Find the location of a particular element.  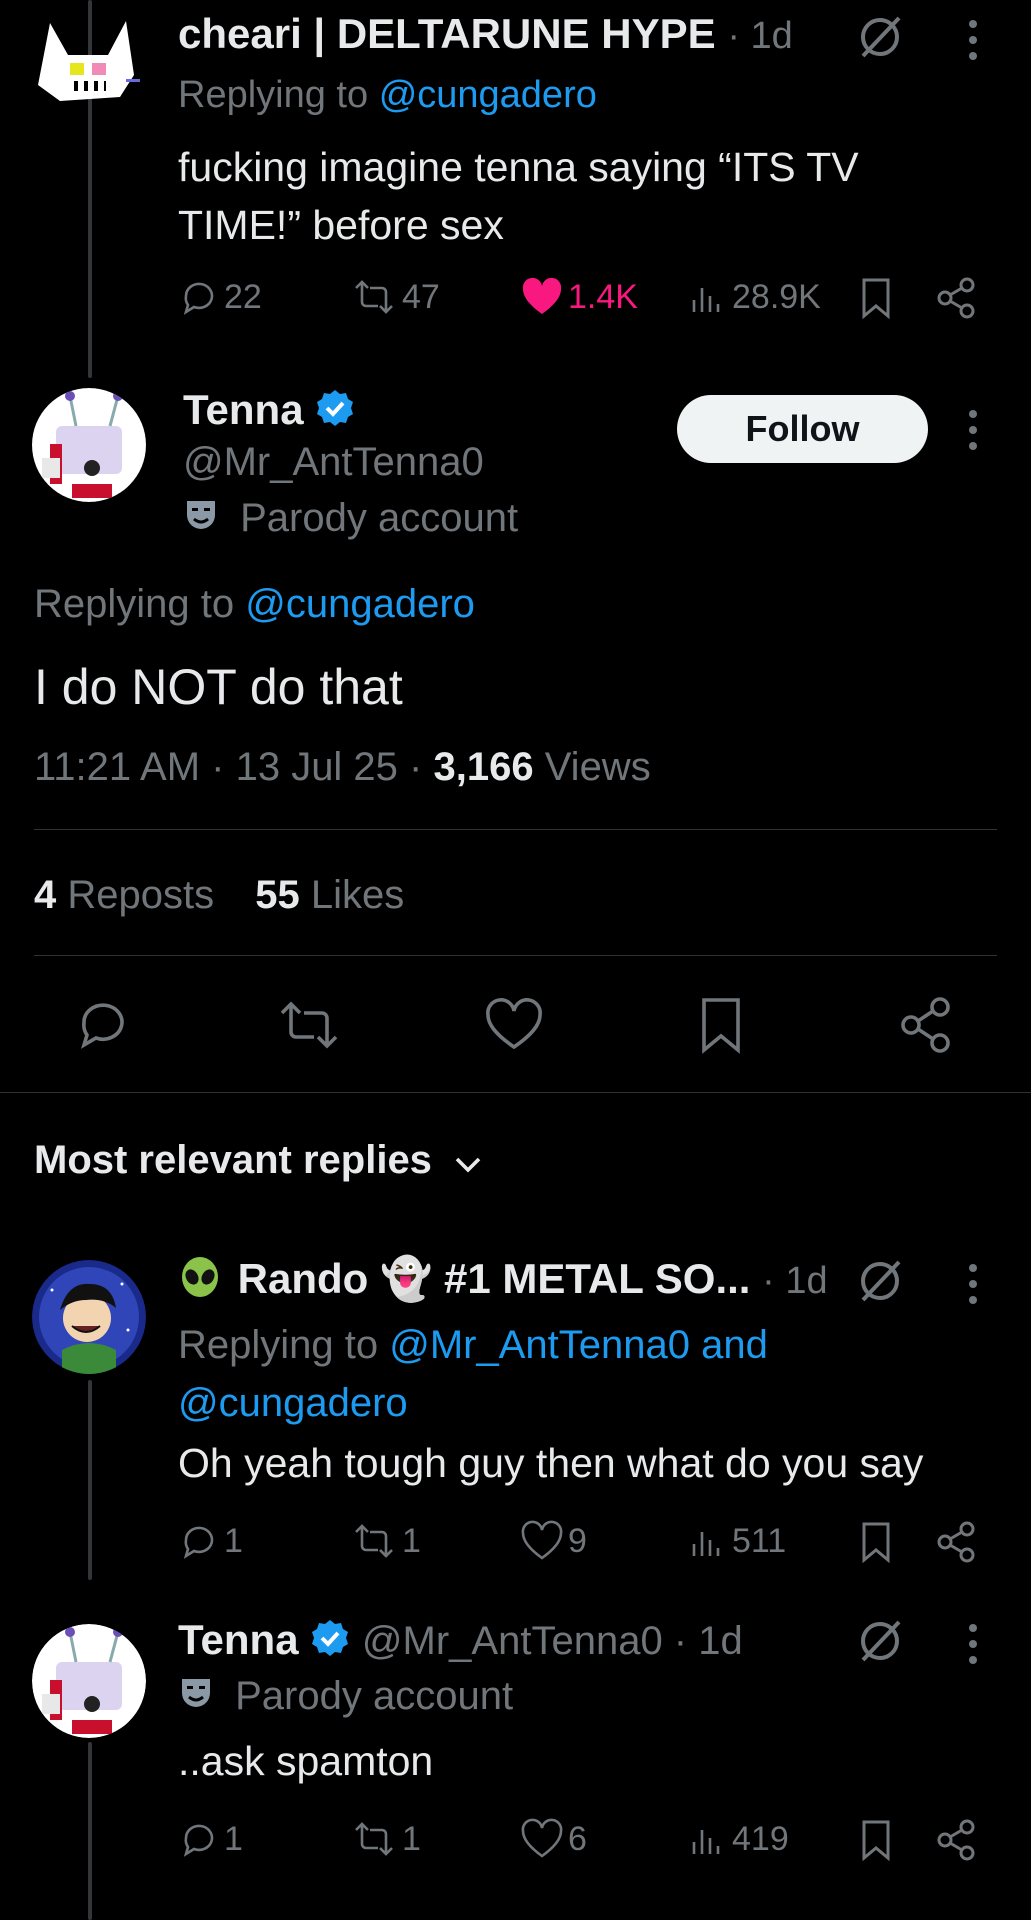

share-button is located at coordinates (926, 1027).